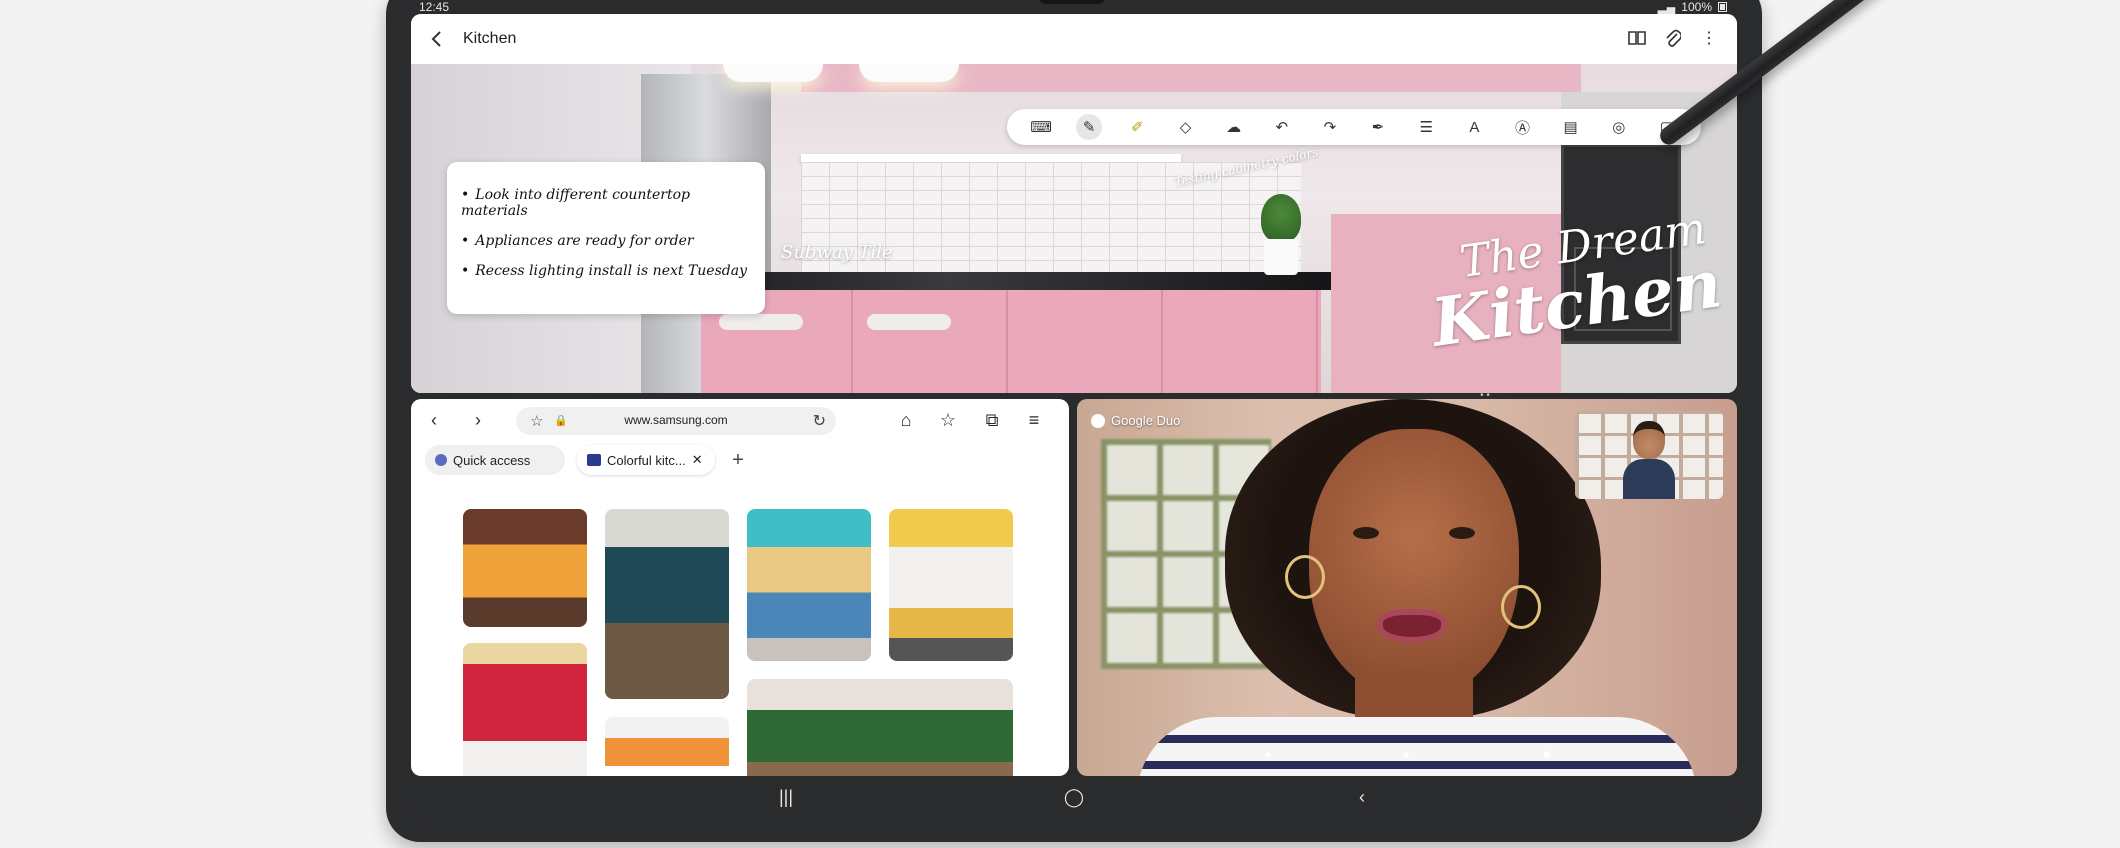 Image resolution: width=2120 pixels, height=848 pixels. I want to click on battery-icon, so click(1722, 7).